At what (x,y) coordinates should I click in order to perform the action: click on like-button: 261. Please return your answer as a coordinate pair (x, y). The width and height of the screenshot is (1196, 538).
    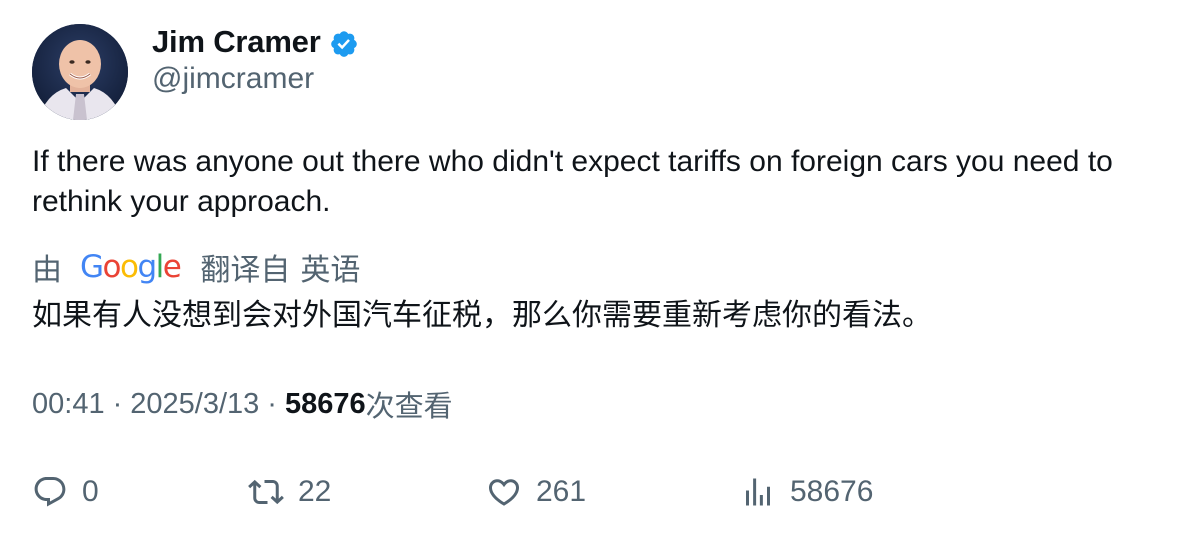
    Looking at the image, I should click on (536, 492).